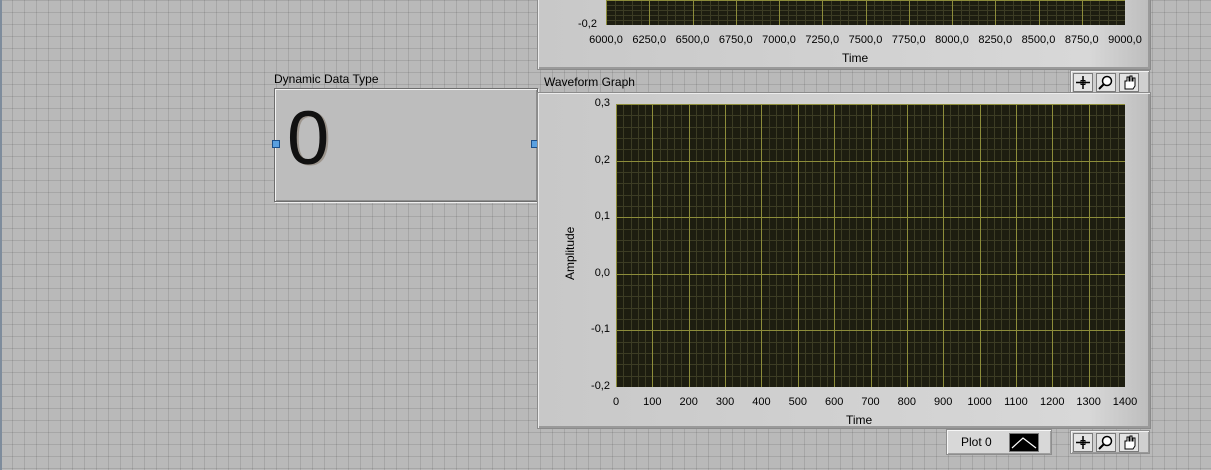 This screenshot has width=1211, height=470. I want to click on x-tick-label: 1400, so click(1125, 402).